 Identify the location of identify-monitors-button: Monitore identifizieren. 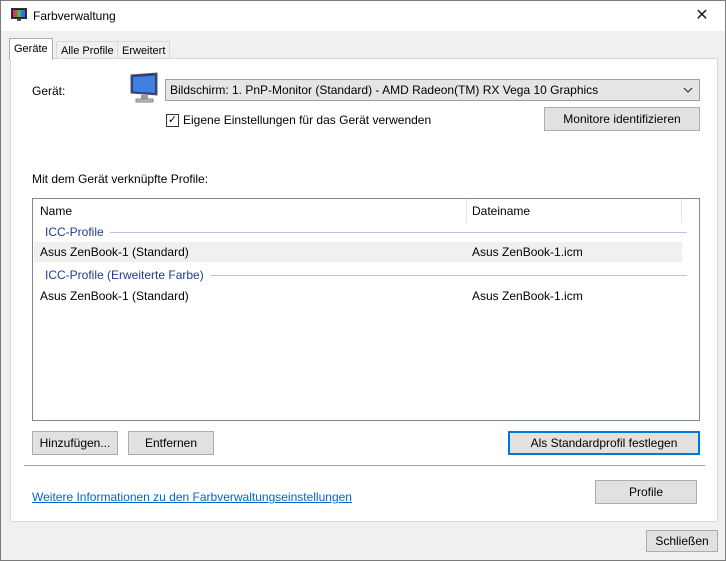
(622, 119).